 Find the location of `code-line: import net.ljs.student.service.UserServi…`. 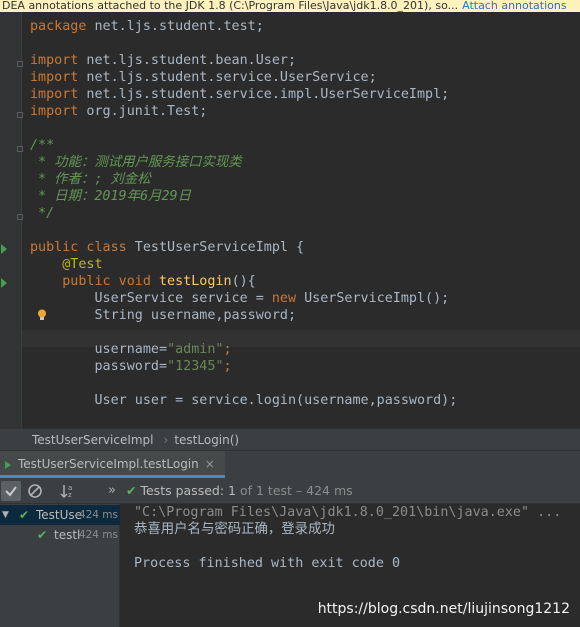

code-line: import net.ljs.student.service.UserServi… is located at coordinates (203, 77).